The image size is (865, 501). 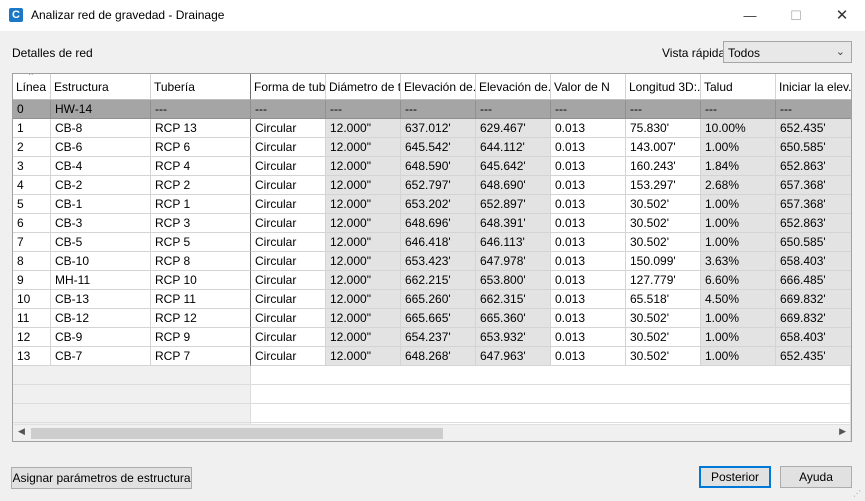 What do you see at coordinates (32, 185) in the screenshot?
I see `cell-linea: 4` at bounding box center [32, 185].